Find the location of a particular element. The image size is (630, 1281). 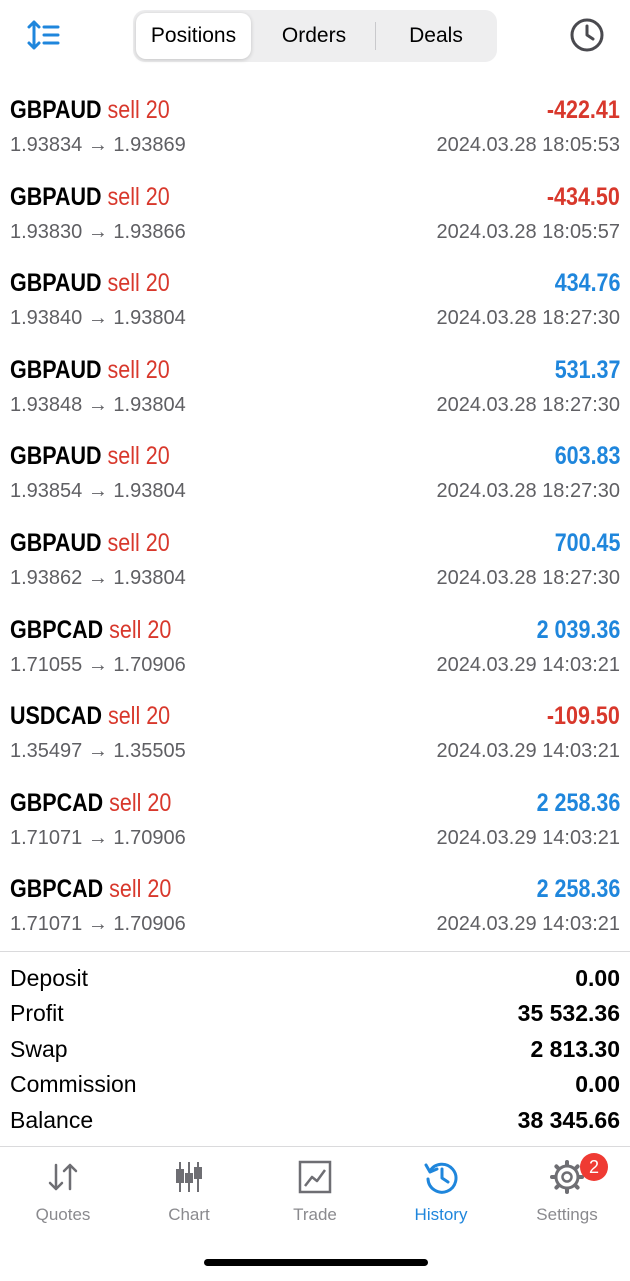

balance-value: 38 345.66 is located at coordinates (568, 1119).